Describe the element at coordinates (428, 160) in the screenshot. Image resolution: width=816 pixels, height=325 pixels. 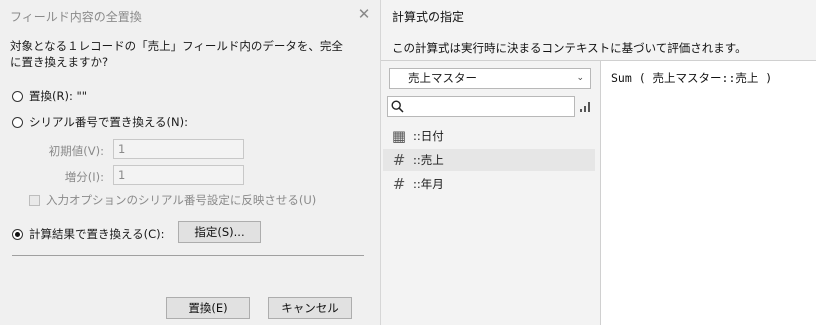
I see `field-name: ::売上` at that location.